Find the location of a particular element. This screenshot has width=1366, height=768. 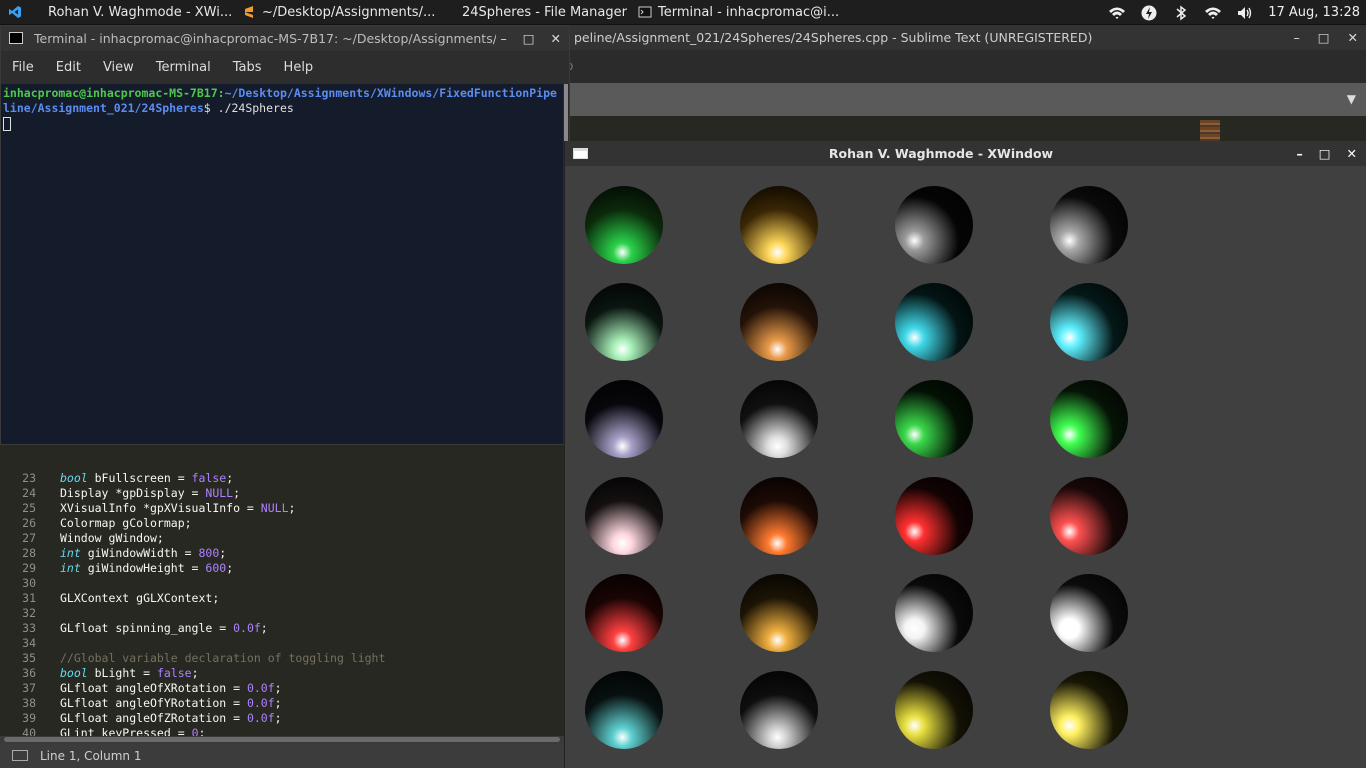

code-line: 26 Colormap gColormap; is located at coordinates (282, 523).